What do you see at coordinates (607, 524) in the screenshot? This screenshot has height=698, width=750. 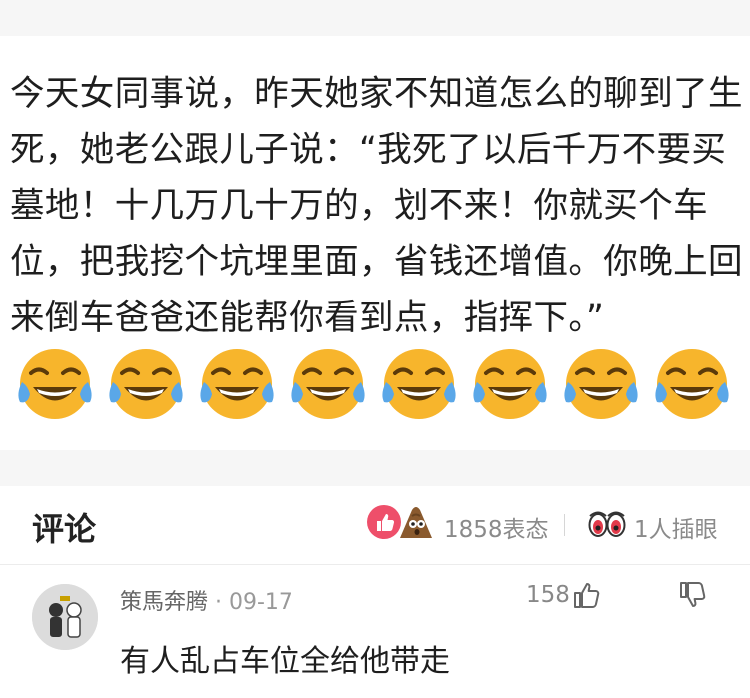 I see `eyes-icon` at bounding box center [607, 524].